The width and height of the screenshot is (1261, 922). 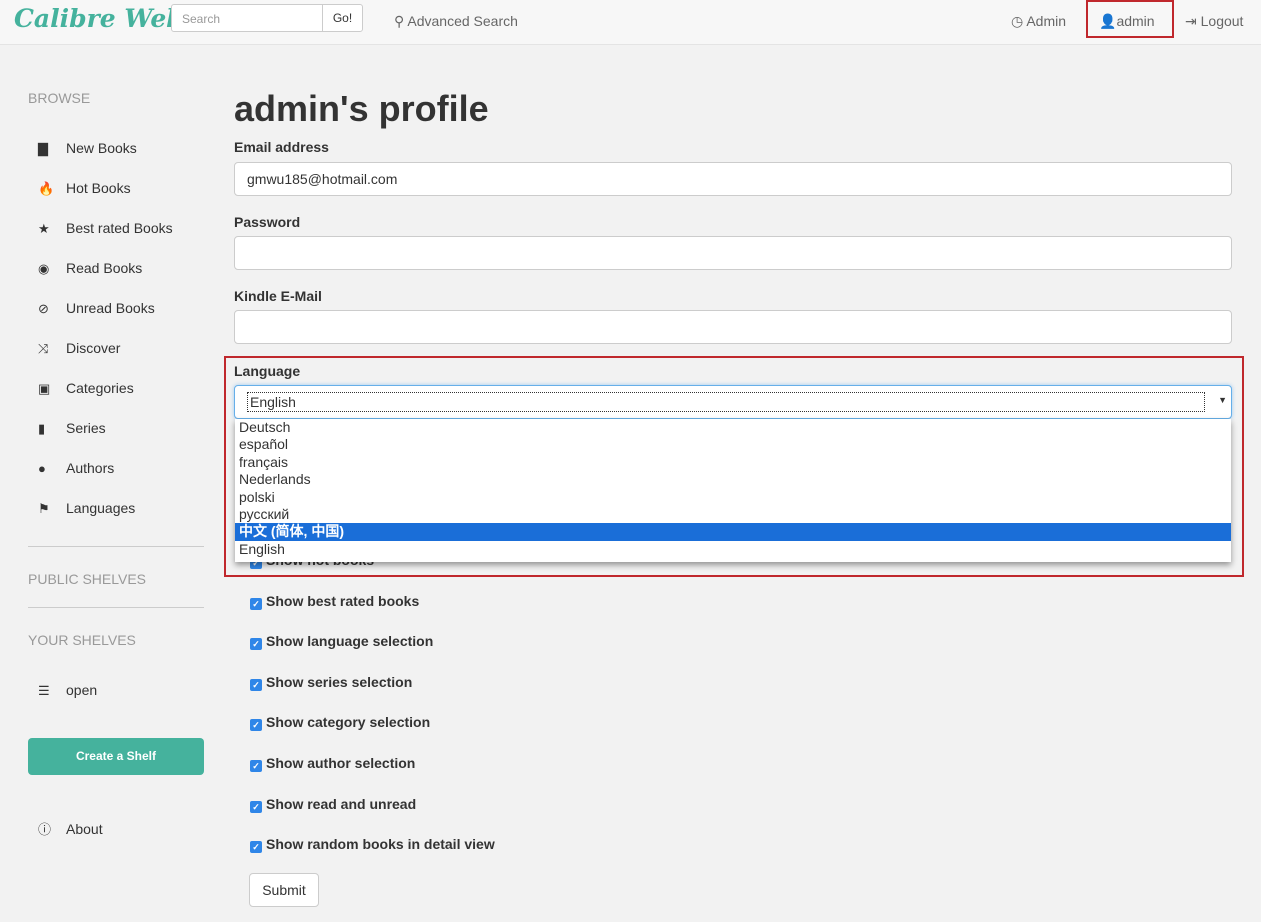 I want to click on checkbox-row: ✓ Show random books in detail view, so click(x=372, y=845).